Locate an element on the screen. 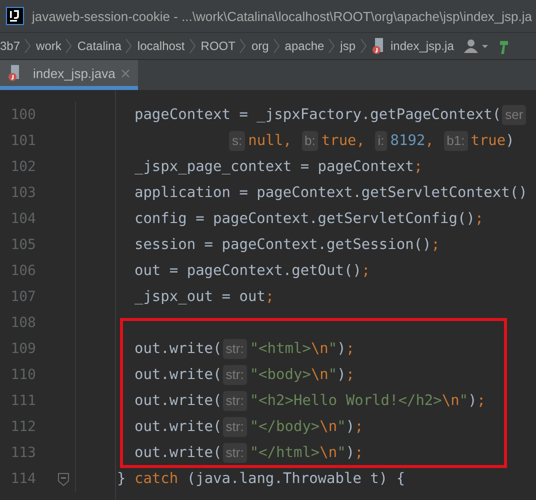  line-number: 100 is located at coordinates (23, 115).